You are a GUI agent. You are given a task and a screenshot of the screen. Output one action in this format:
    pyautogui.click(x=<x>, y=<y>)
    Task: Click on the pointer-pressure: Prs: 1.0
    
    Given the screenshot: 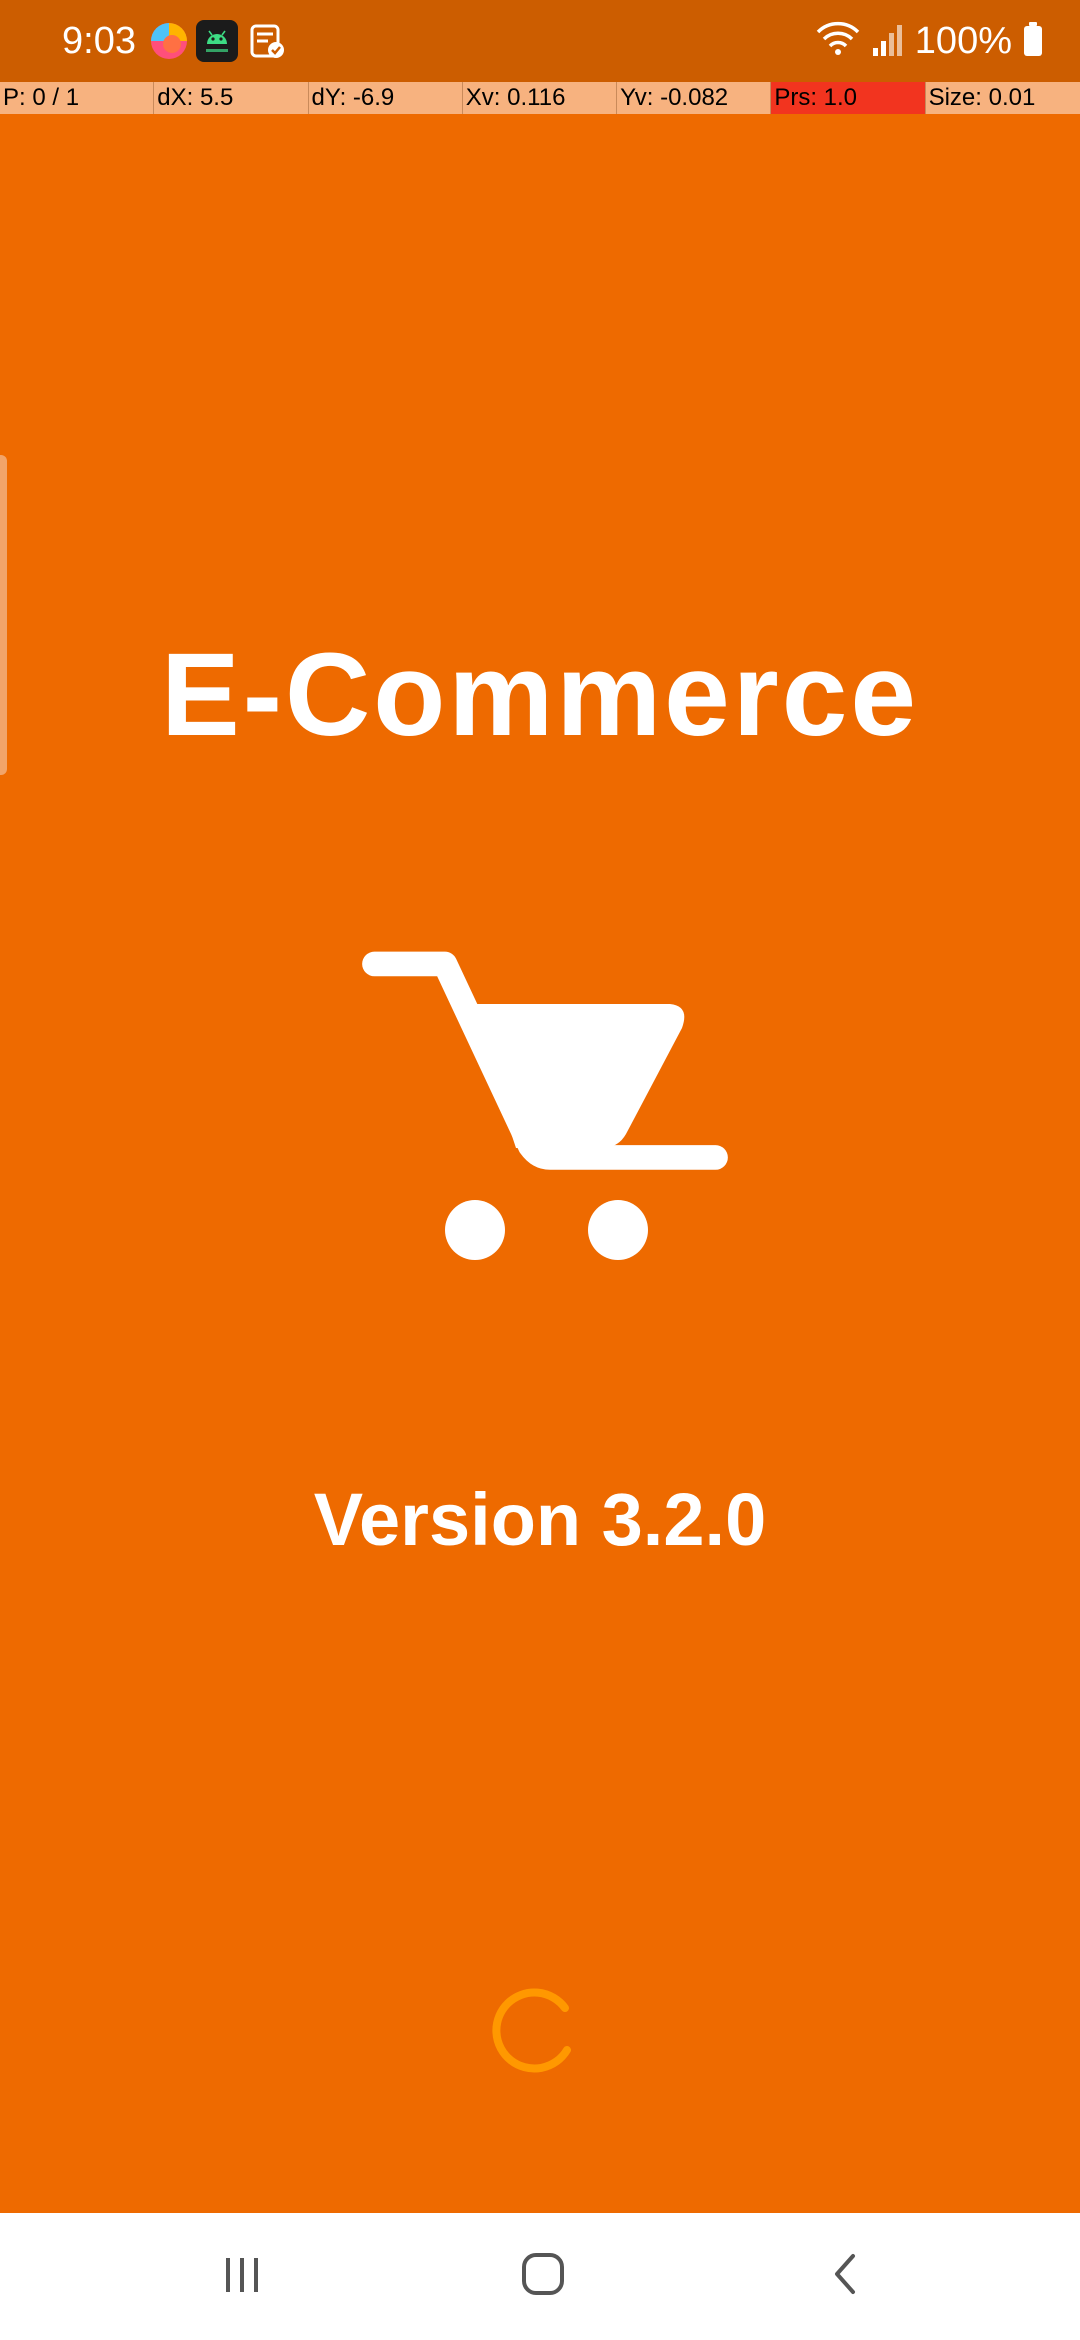 What is the action you would take?
    pyautogui.click(x=848, y=98)
    